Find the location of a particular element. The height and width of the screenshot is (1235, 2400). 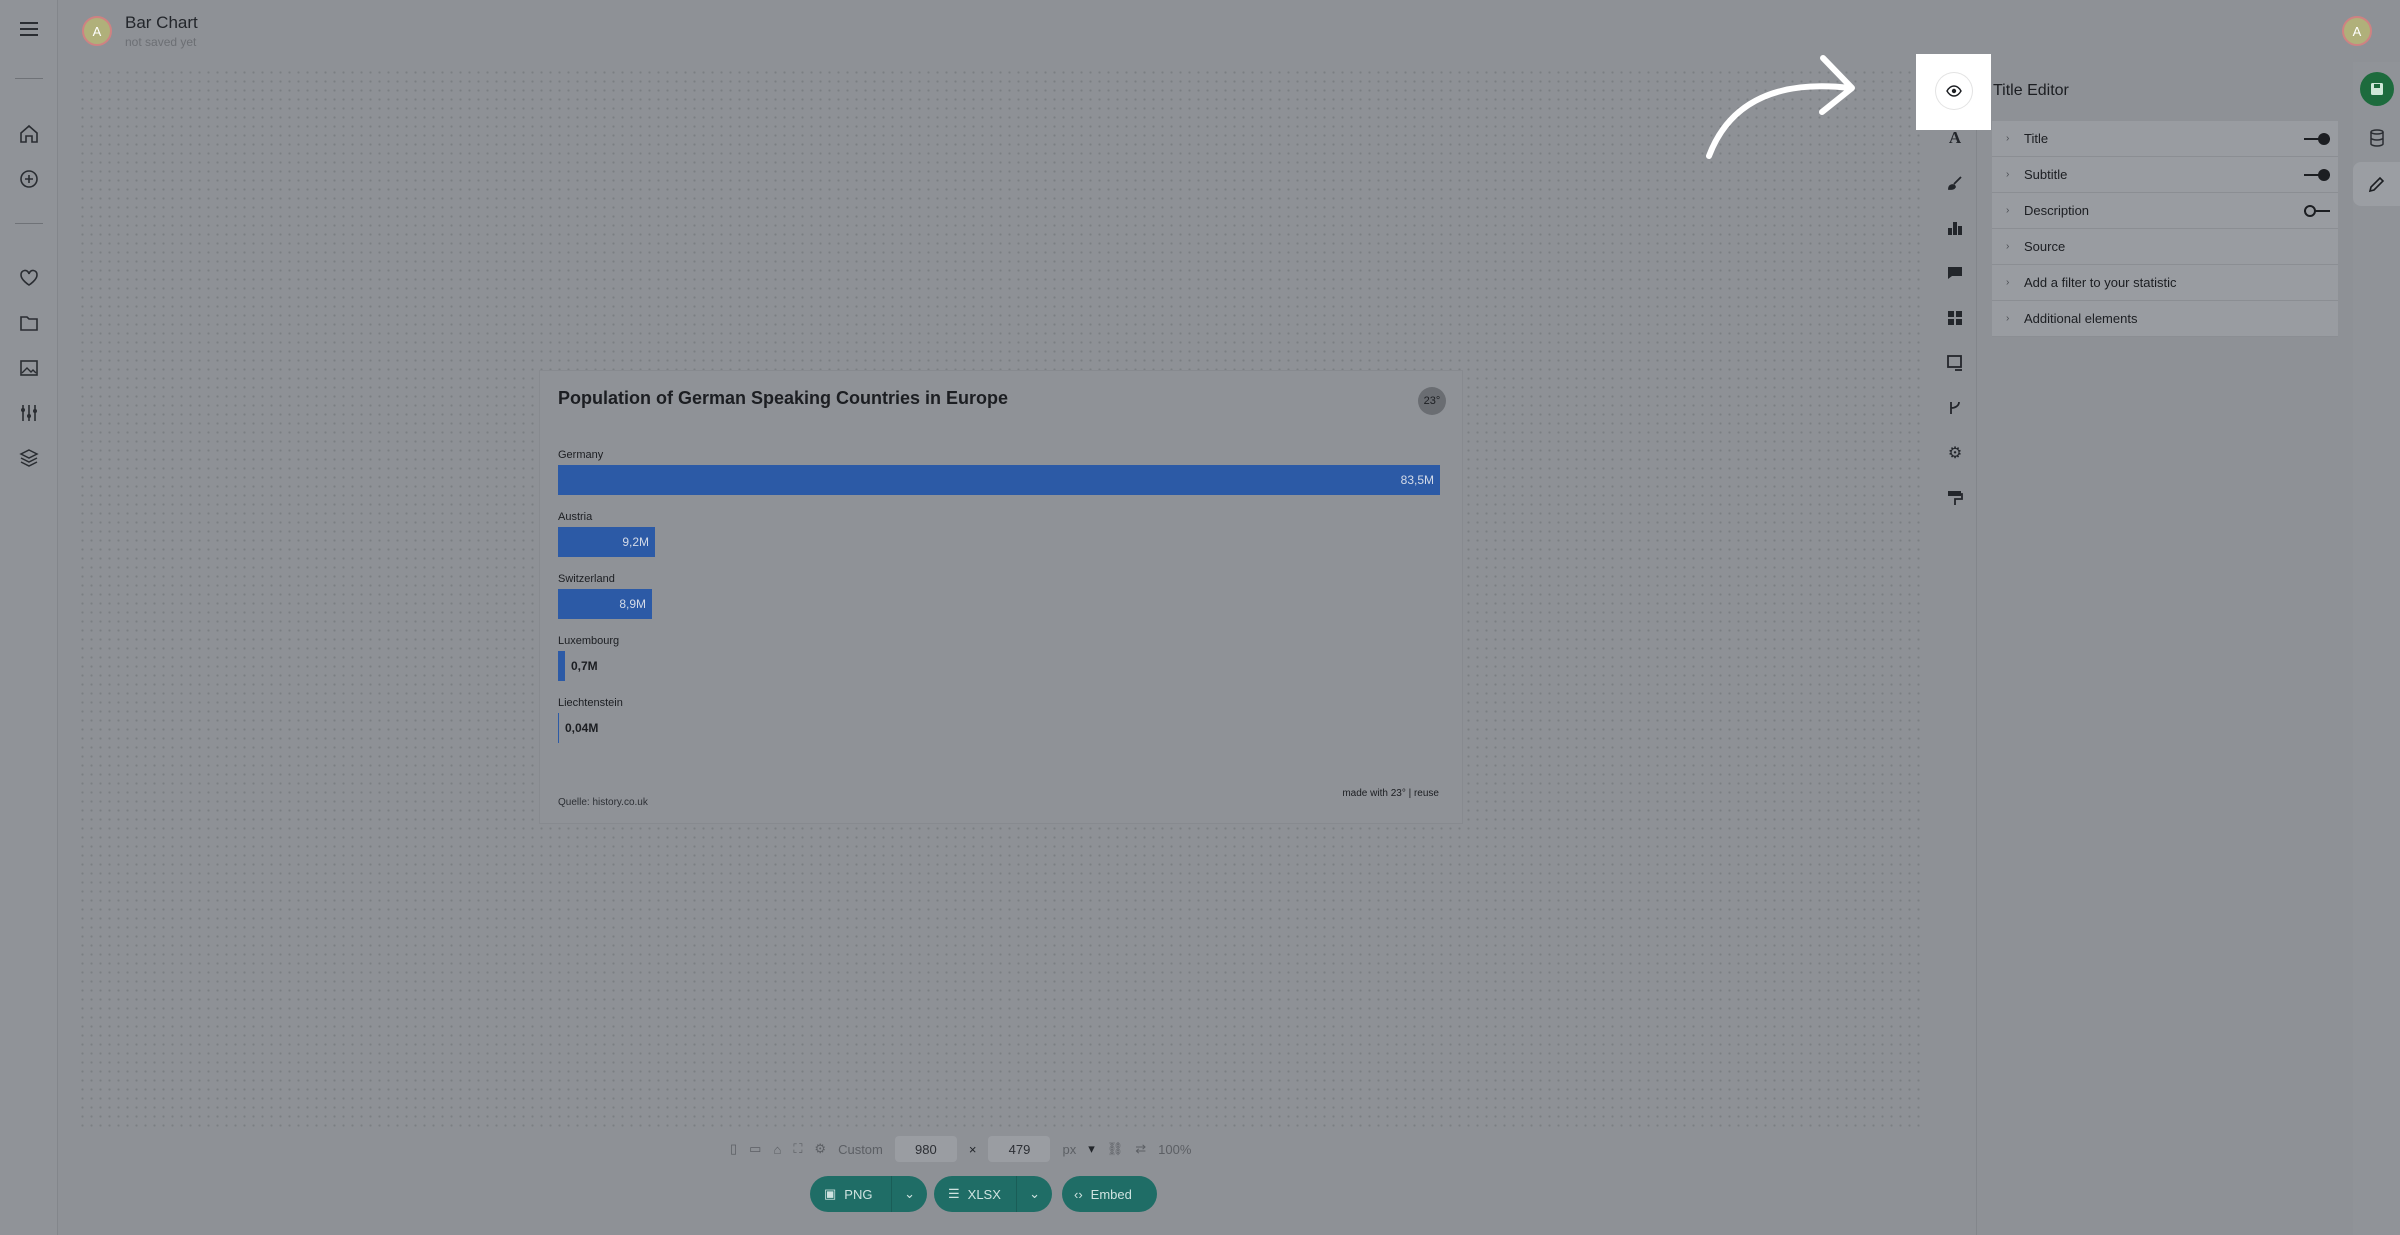

link-icon: ⛓ is located at coordinates (1115, 1149).